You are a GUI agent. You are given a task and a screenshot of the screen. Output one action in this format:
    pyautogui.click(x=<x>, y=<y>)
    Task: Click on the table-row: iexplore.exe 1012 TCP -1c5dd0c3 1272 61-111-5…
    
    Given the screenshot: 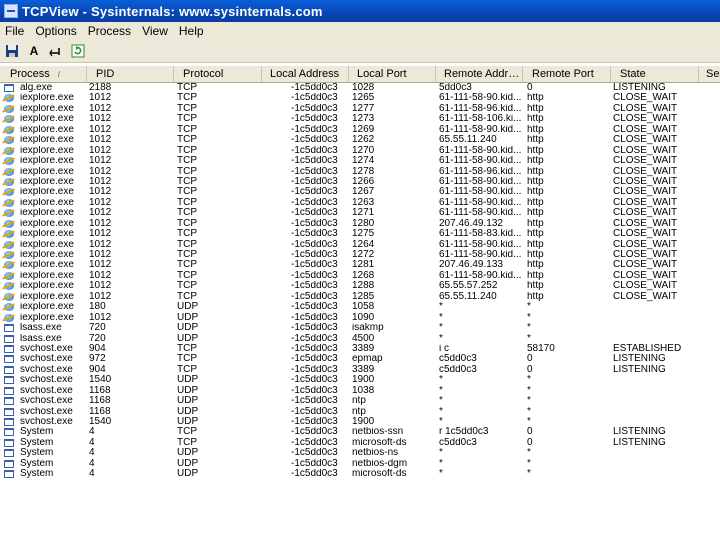 What is the action you would take?
    pyautogui.click(x=360, y=255)
    